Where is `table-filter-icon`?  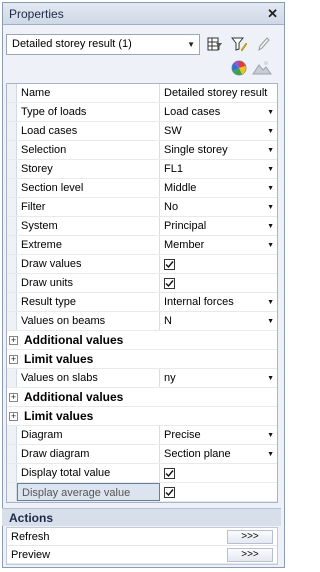 table-filter-icon is located at coordinates (215, 44).